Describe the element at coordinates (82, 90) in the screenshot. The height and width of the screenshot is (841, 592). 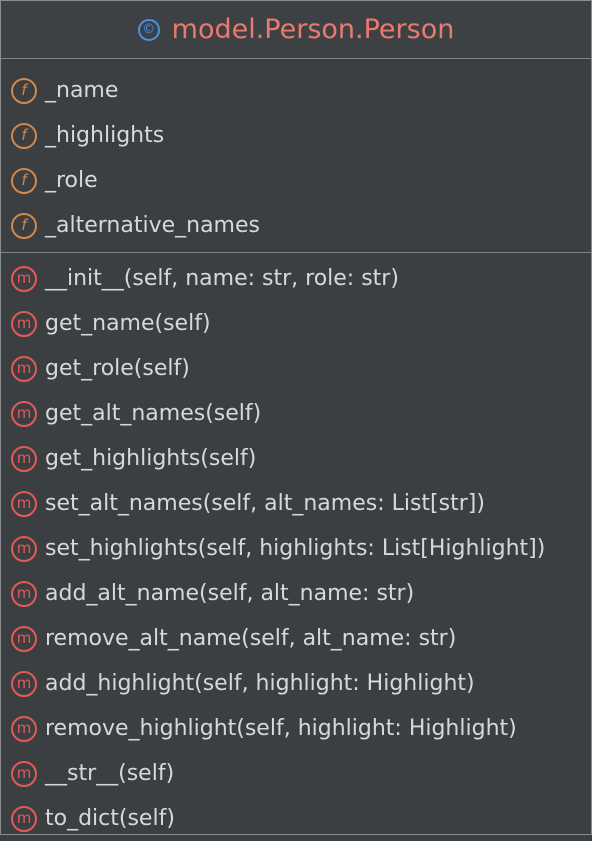
I see `field-name: _name` at that location.